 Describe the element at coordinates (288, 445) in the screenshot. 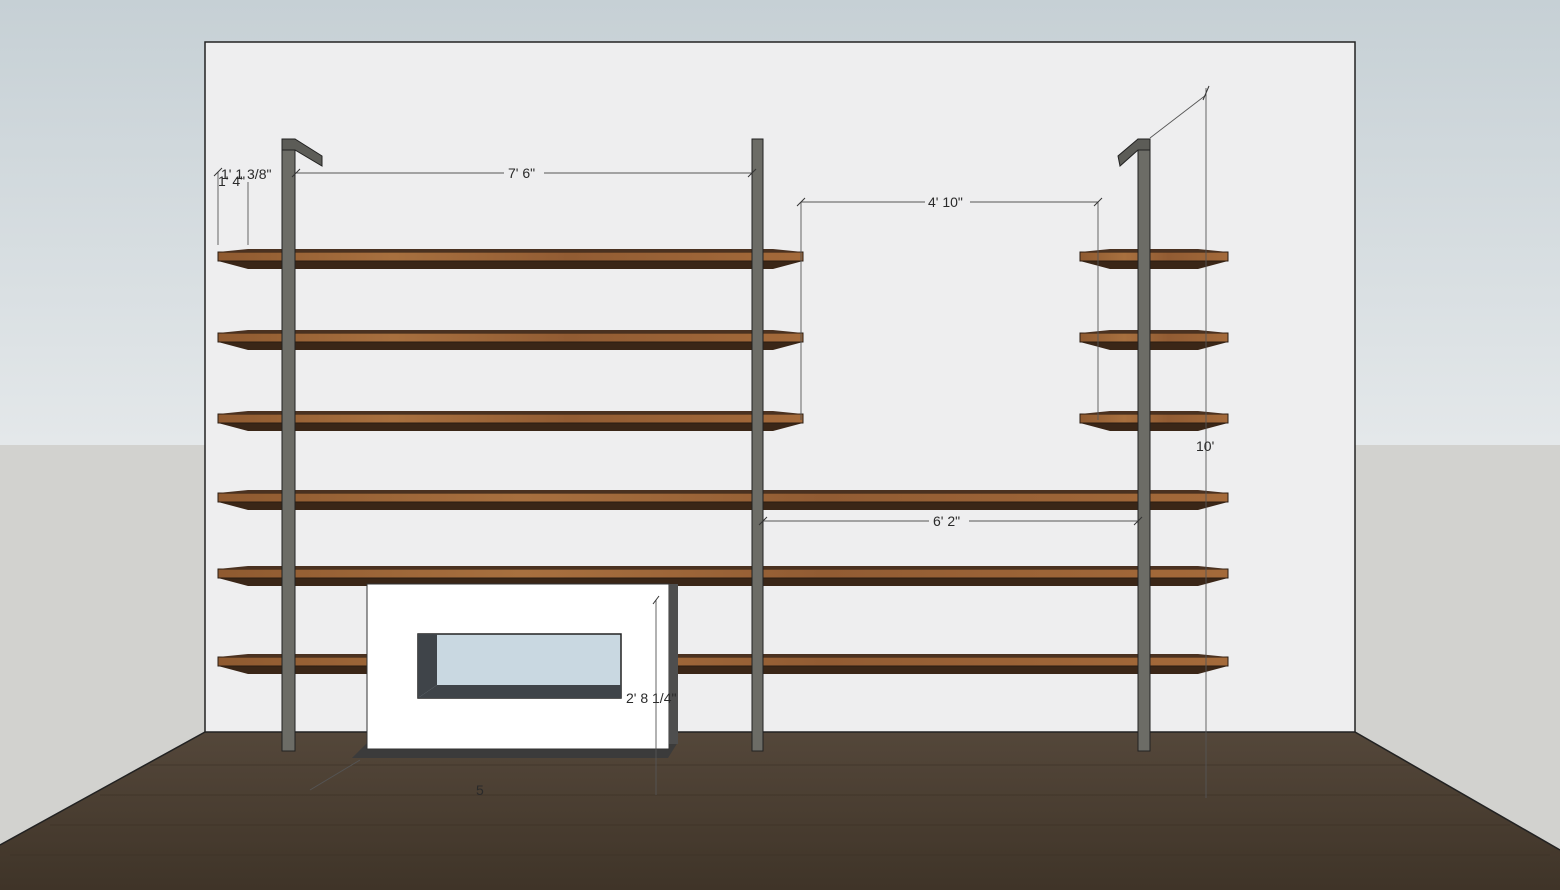

I see `post-left` at that location.